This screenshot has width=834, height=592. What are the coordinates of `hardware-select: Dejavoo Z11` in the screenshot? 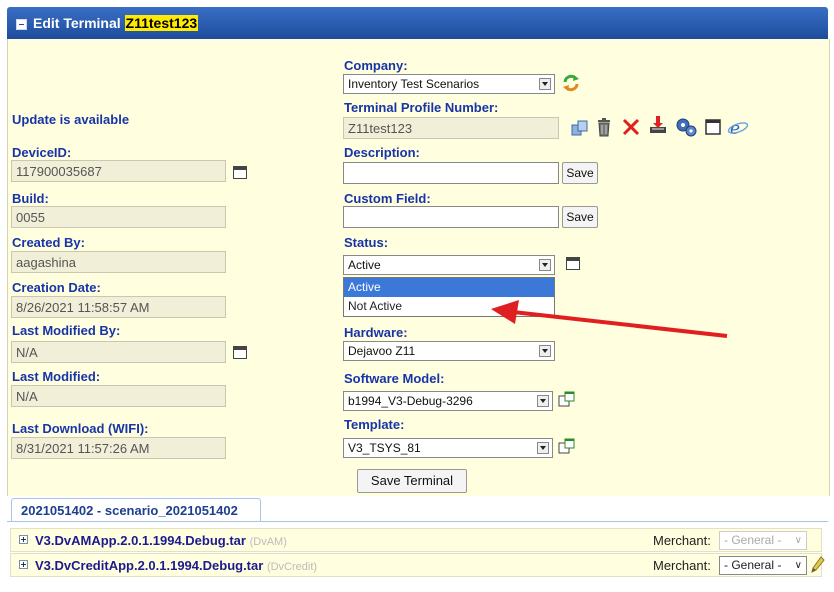 It's located at (449, 351).